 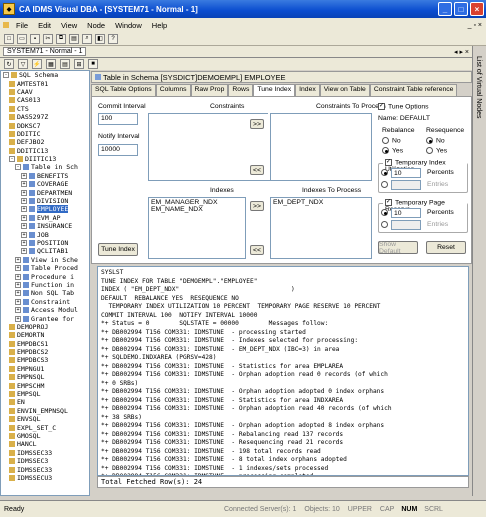 What do you see at coordinates (475, 25) in the screenshot?
I see `mdi-controls: _ ▫ ×` at bounding box center [475, 25].